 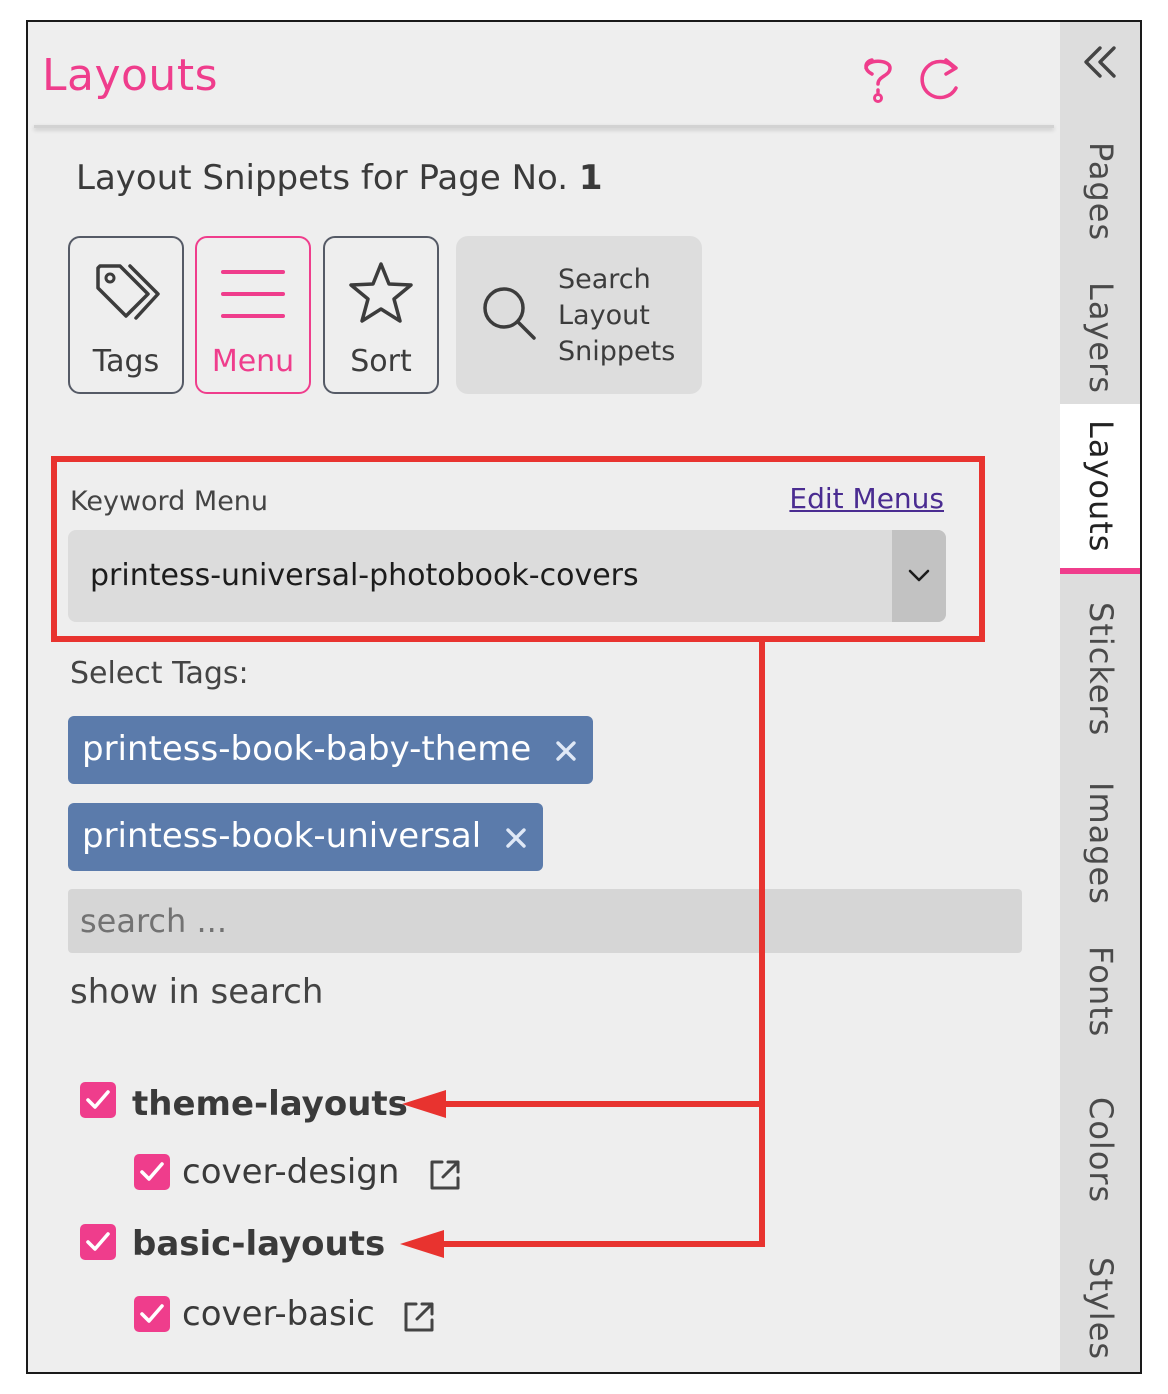 I want to click on tab-fonts-label: Fonts, so click(x=1101, y=992).